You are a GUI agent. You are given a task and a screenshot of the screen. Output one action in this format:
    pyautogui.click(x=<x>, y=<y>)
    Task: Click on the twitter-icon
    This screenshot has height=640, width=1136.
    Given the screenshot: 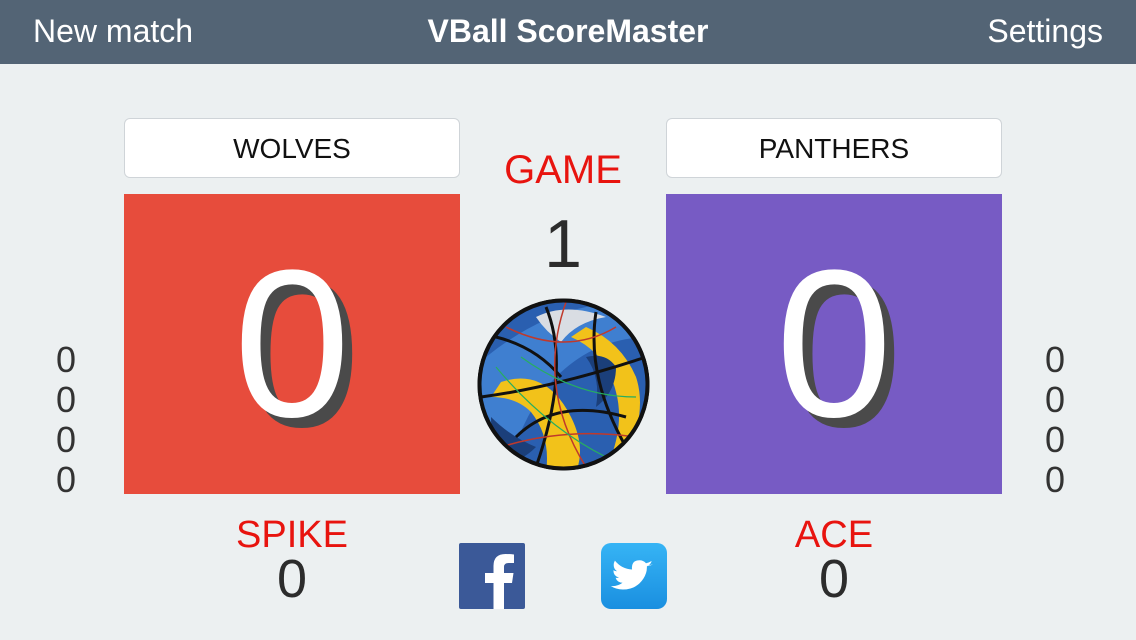 What is the action you would take?
    pyautogui.click(x=631, y=575)
    